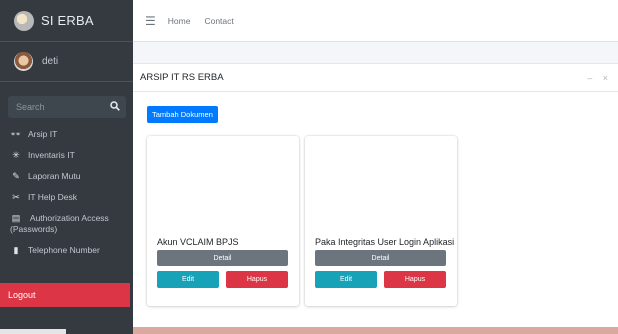 This screenshot has width=618, height=334. I want to click on tools-icon: ✂, so click(16, 197).